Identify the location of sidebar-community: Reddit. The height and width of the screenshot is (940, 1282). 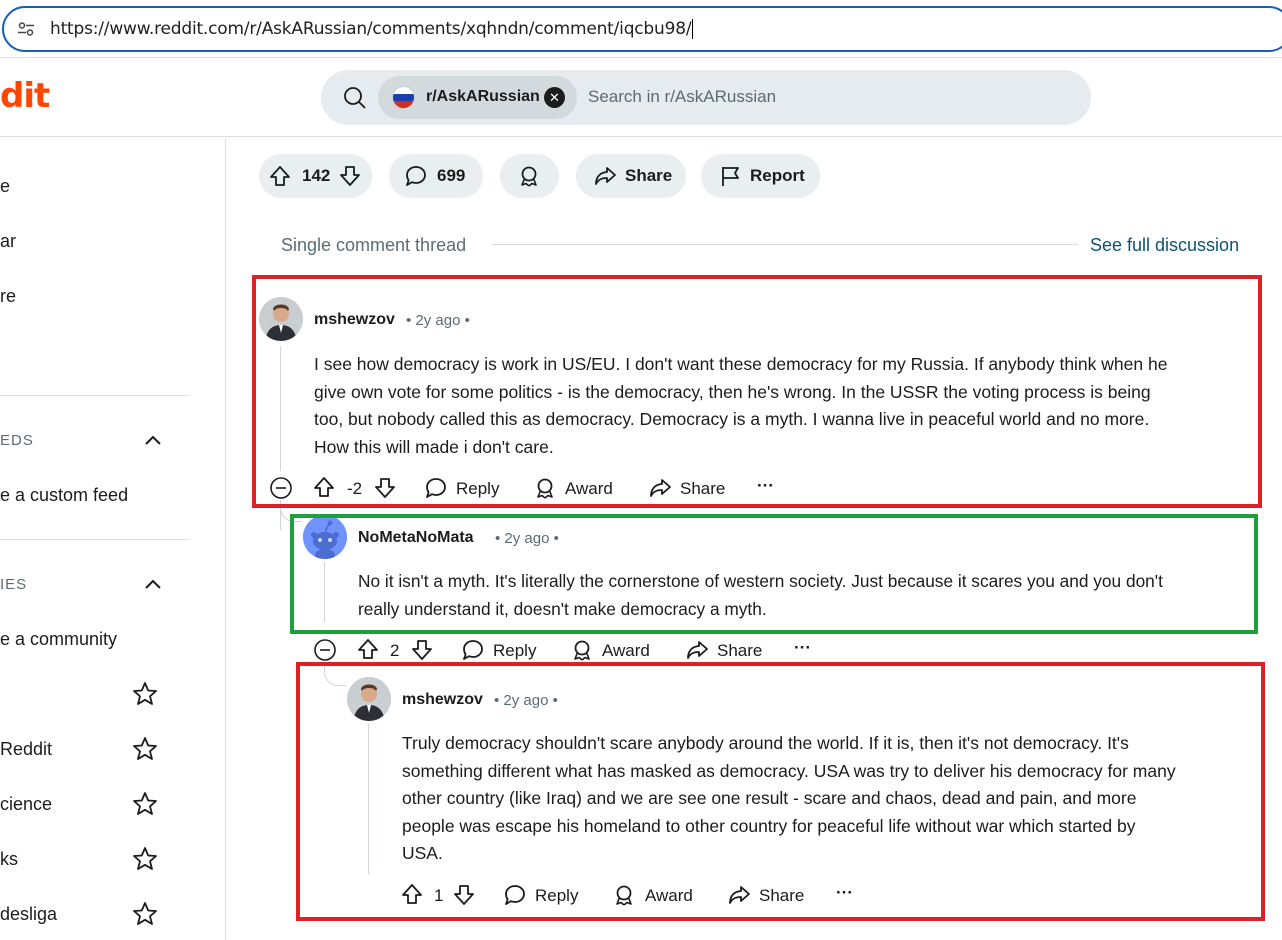
(26, 749).